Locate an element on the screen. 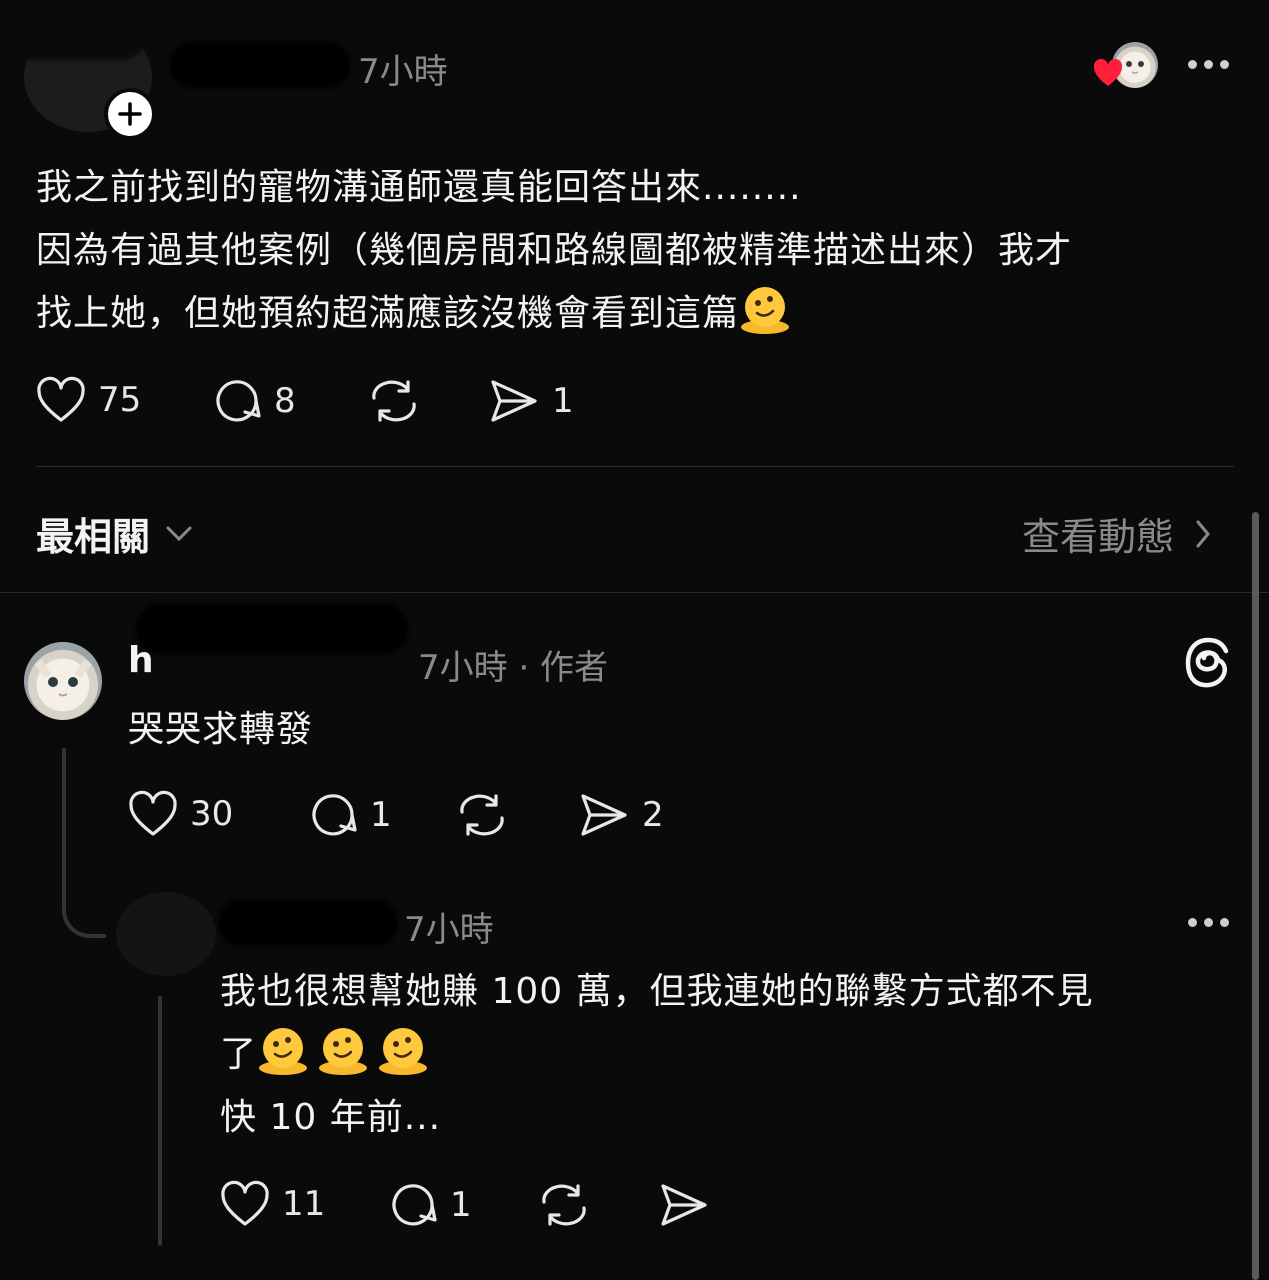 The image size is (1269, 1280). like-count: 30 is located at coordinates (212, 814).